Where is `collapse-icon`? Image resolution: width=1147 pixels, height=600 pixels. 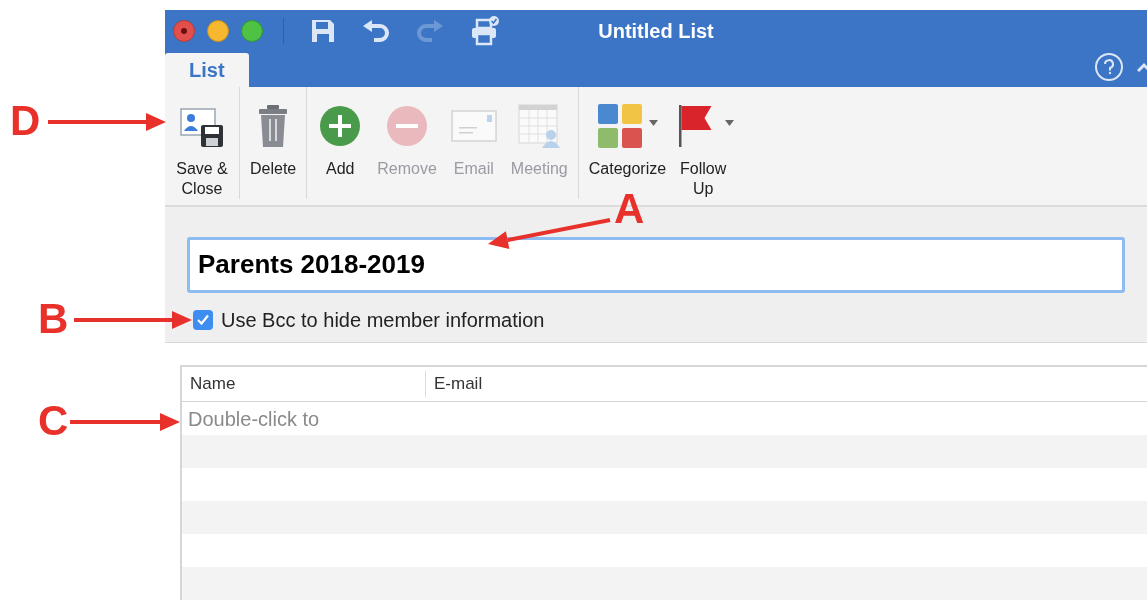
collapse-icon is located at coordinates (1142, 66).